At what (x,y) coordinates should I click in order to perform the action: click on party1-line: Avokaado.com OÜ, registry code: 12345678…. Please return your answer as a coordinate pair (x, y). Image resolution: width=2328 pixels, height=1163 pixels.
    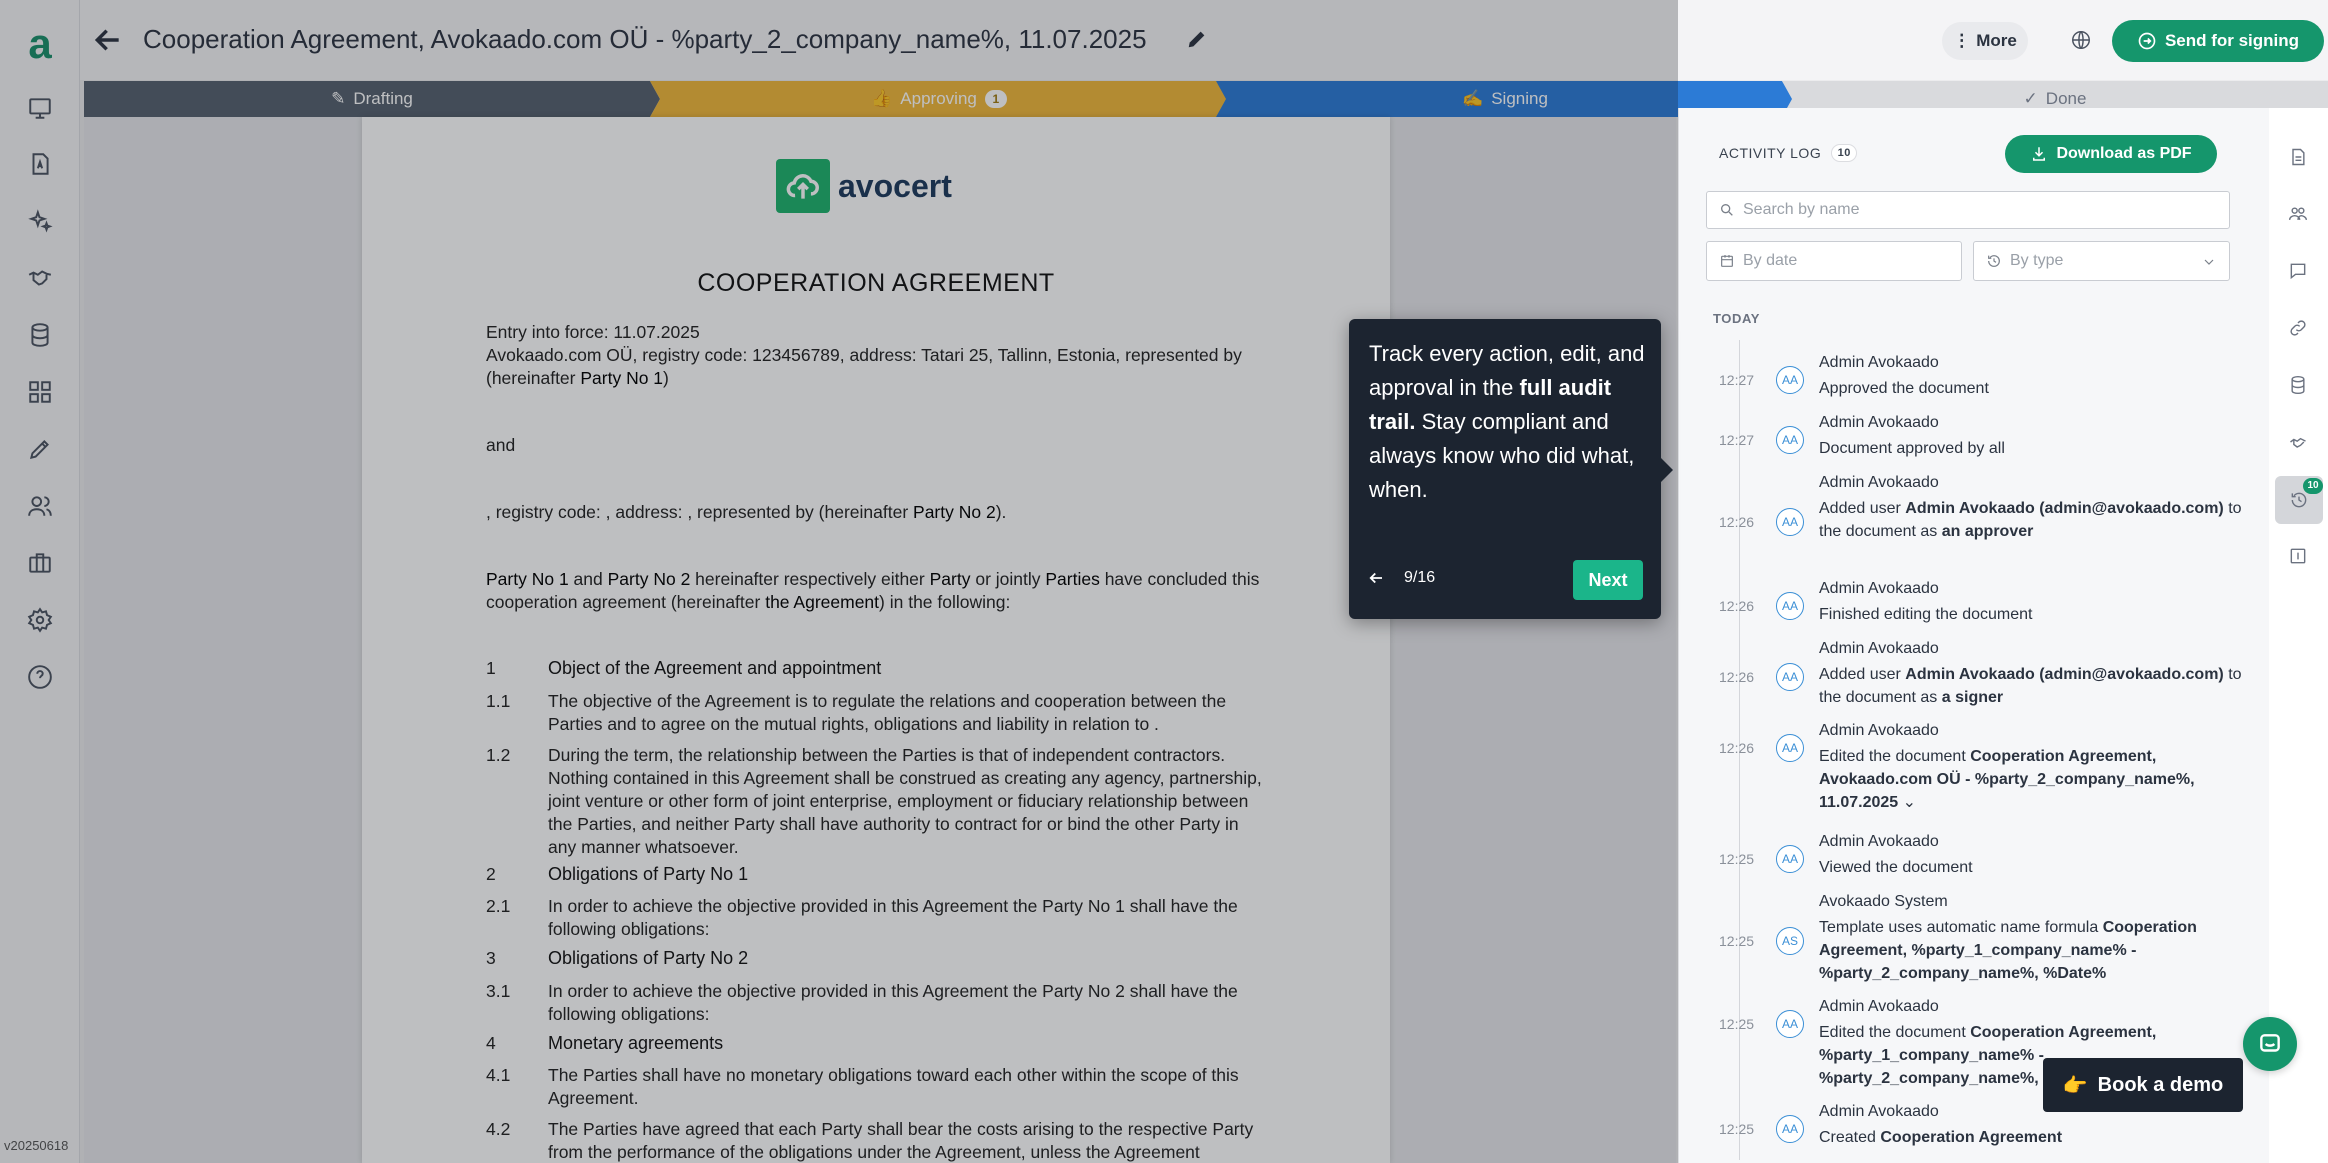
    Looking at the image, I should click on (864, 355).